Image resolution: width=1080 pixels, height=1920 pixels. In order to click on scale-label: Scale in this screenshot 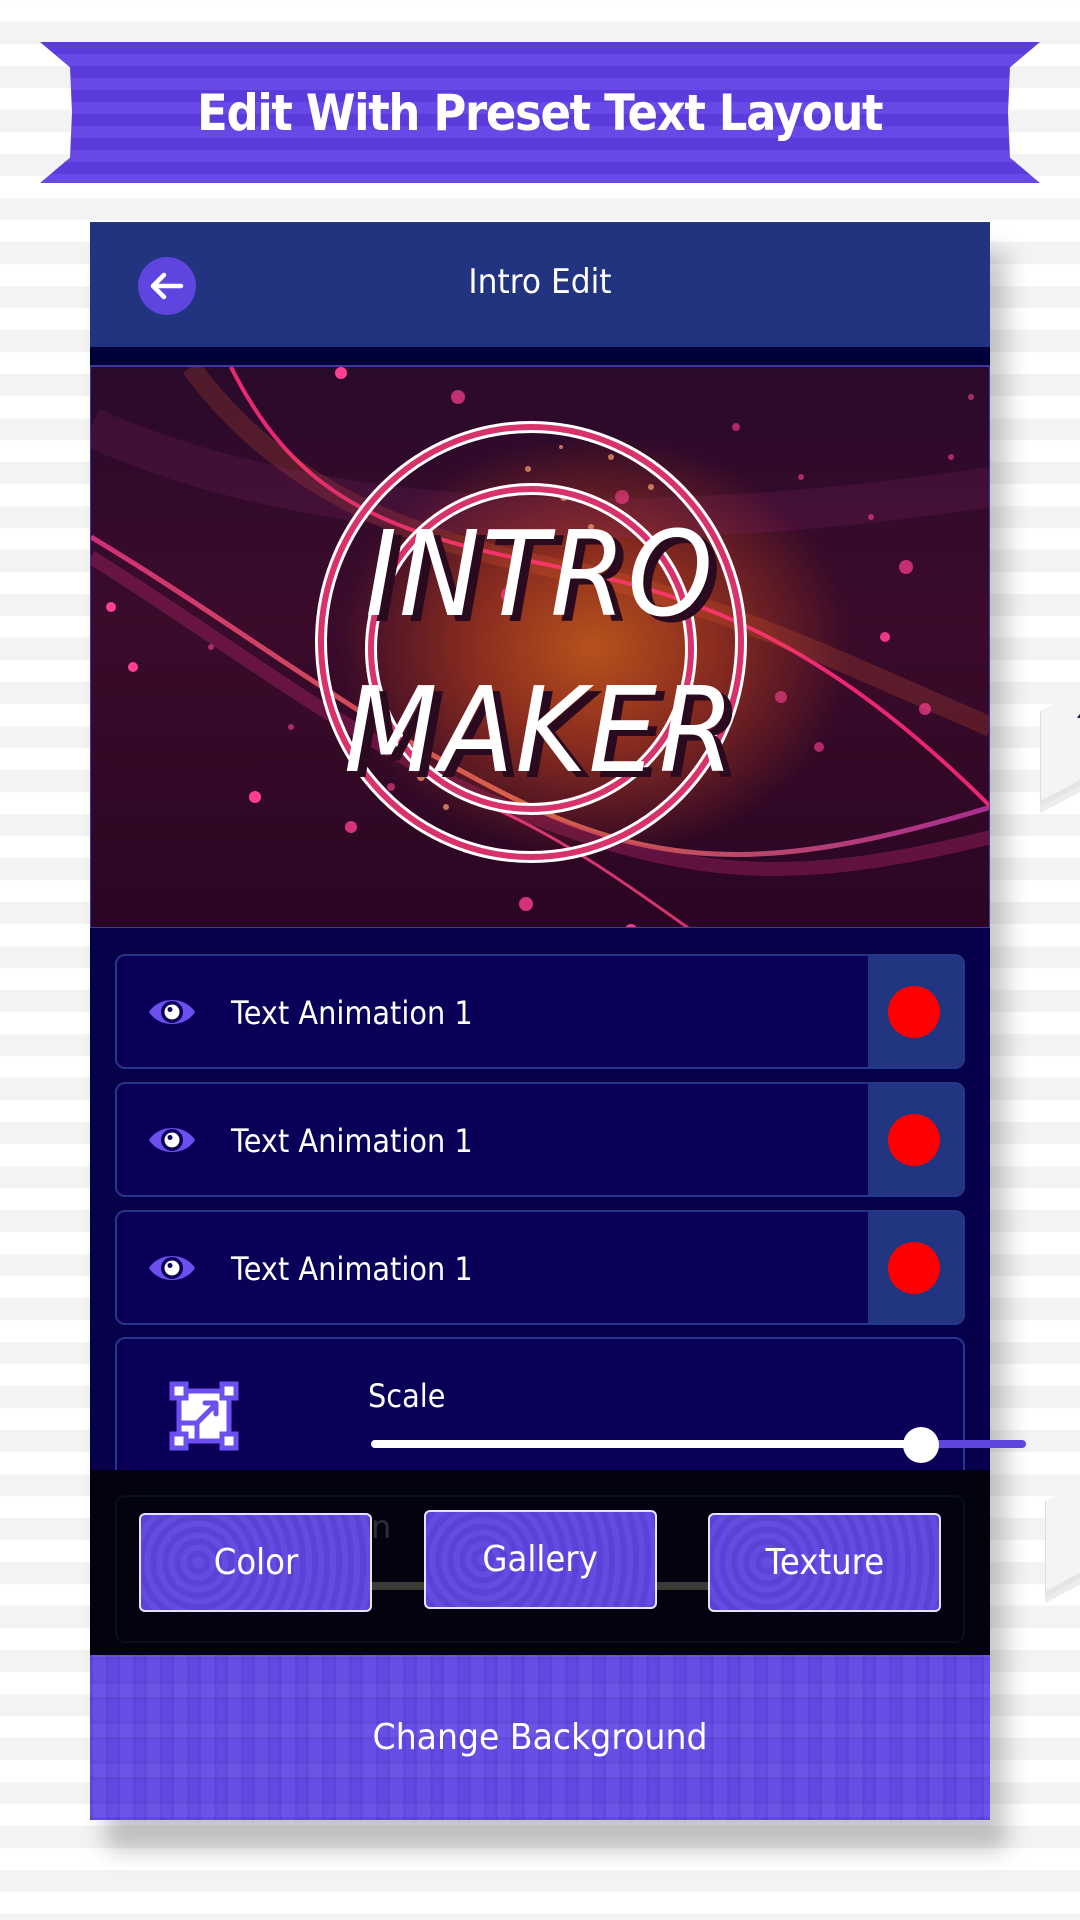, I will do `click(407, 1396)`.